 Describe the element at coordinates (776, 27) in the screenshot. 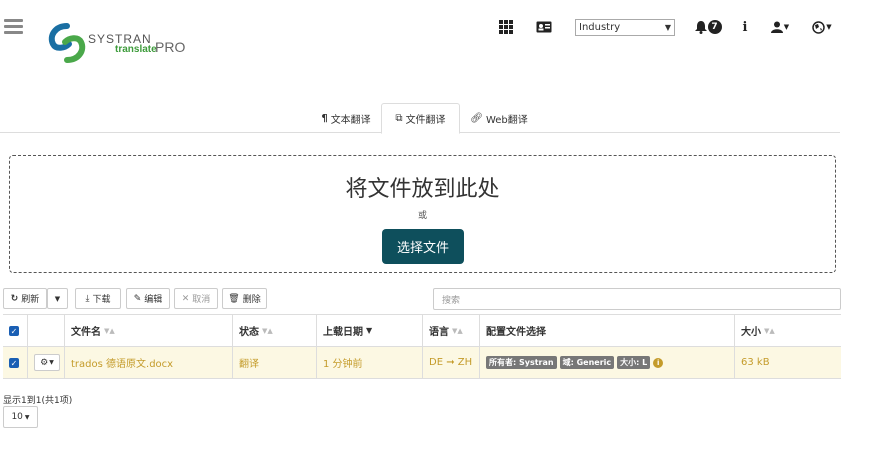

I see `user-icon` at that location.